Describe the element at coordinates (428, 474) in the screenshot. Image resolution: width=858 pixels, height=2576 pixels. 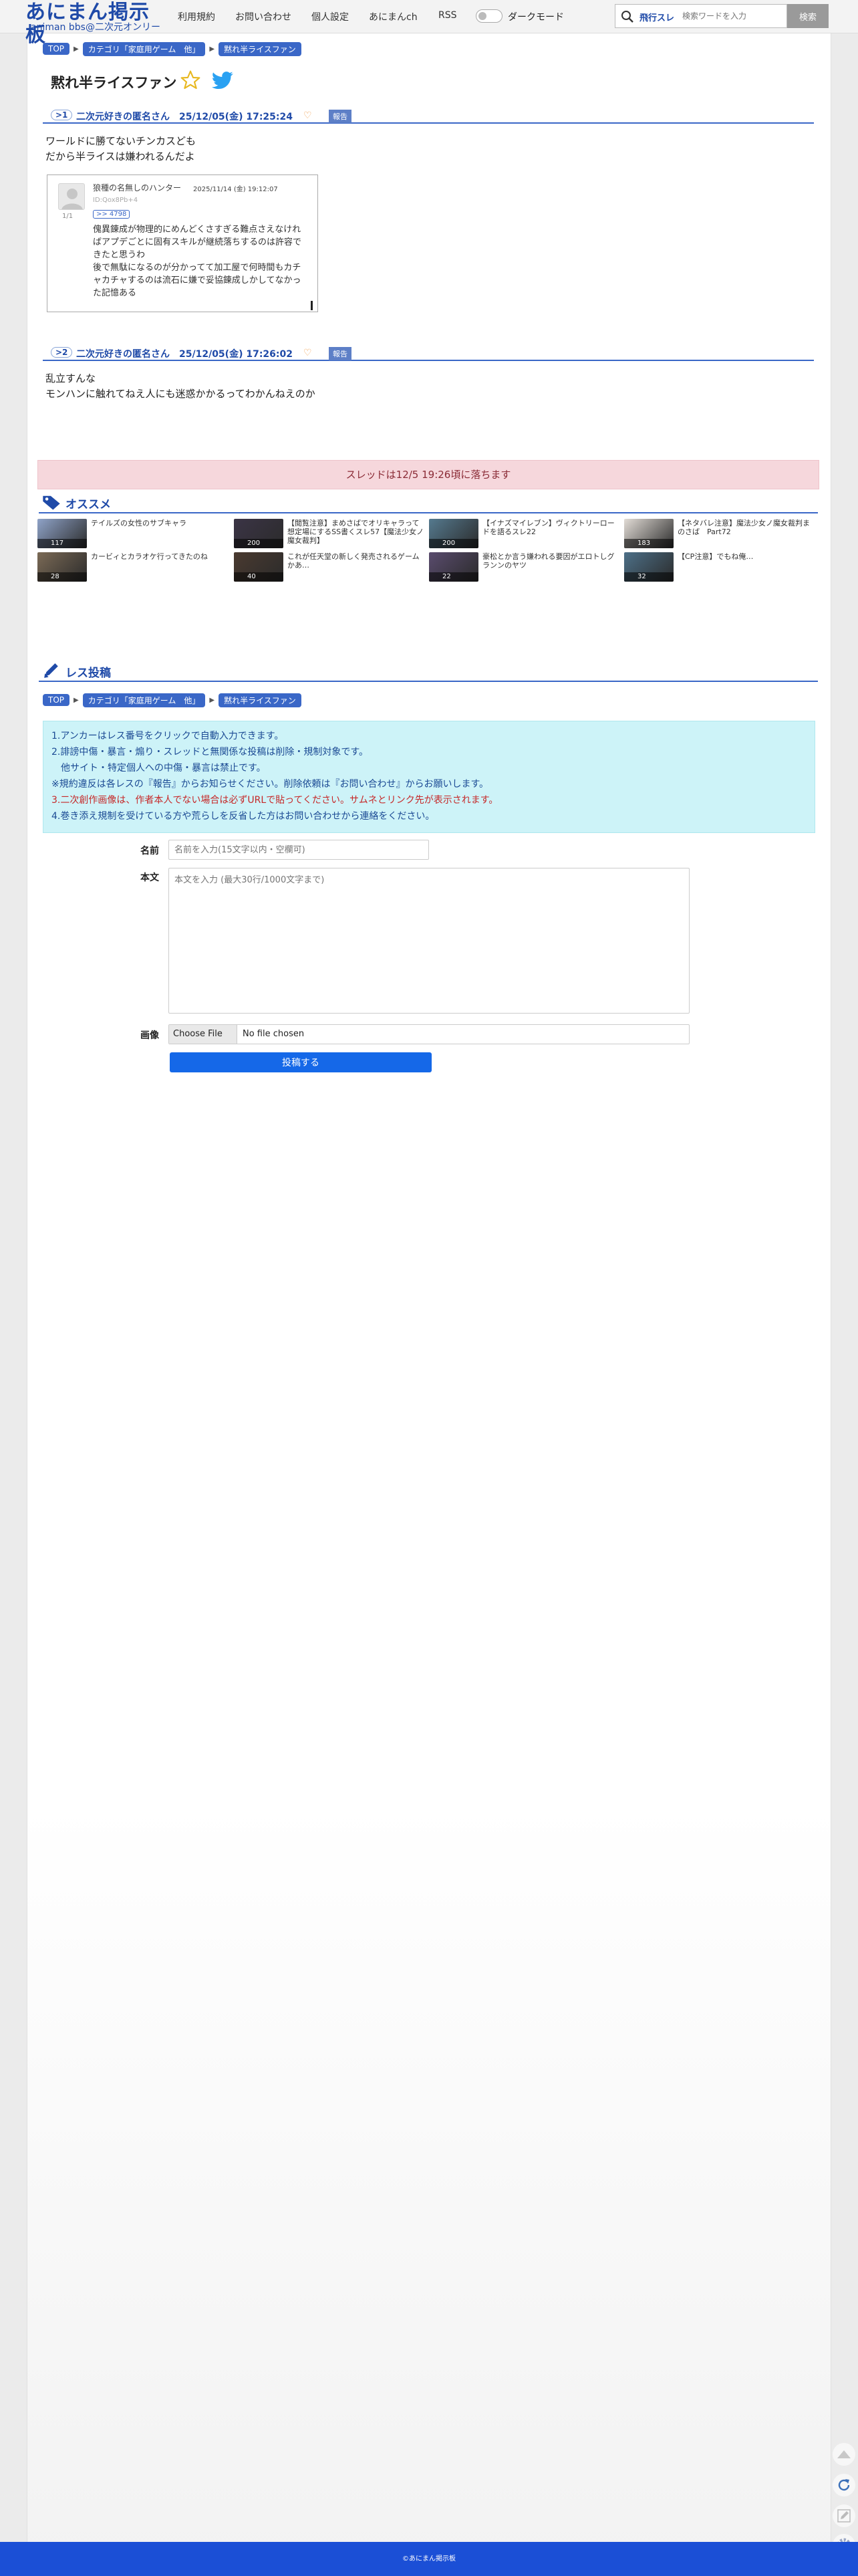
I see `thread-expiry-notice: スレッドは12/5 19:26頃に落ちます` at that location.